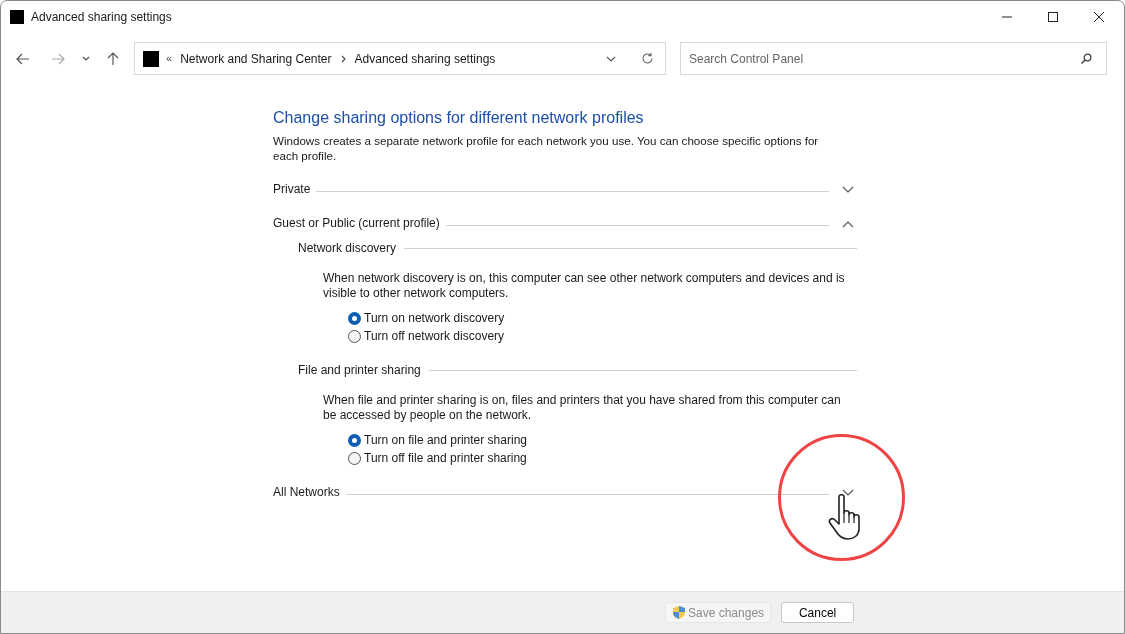 The image size is (1125, 634). I want to click on radio-option: Turn on file and printer sharing, so click(437, 440).